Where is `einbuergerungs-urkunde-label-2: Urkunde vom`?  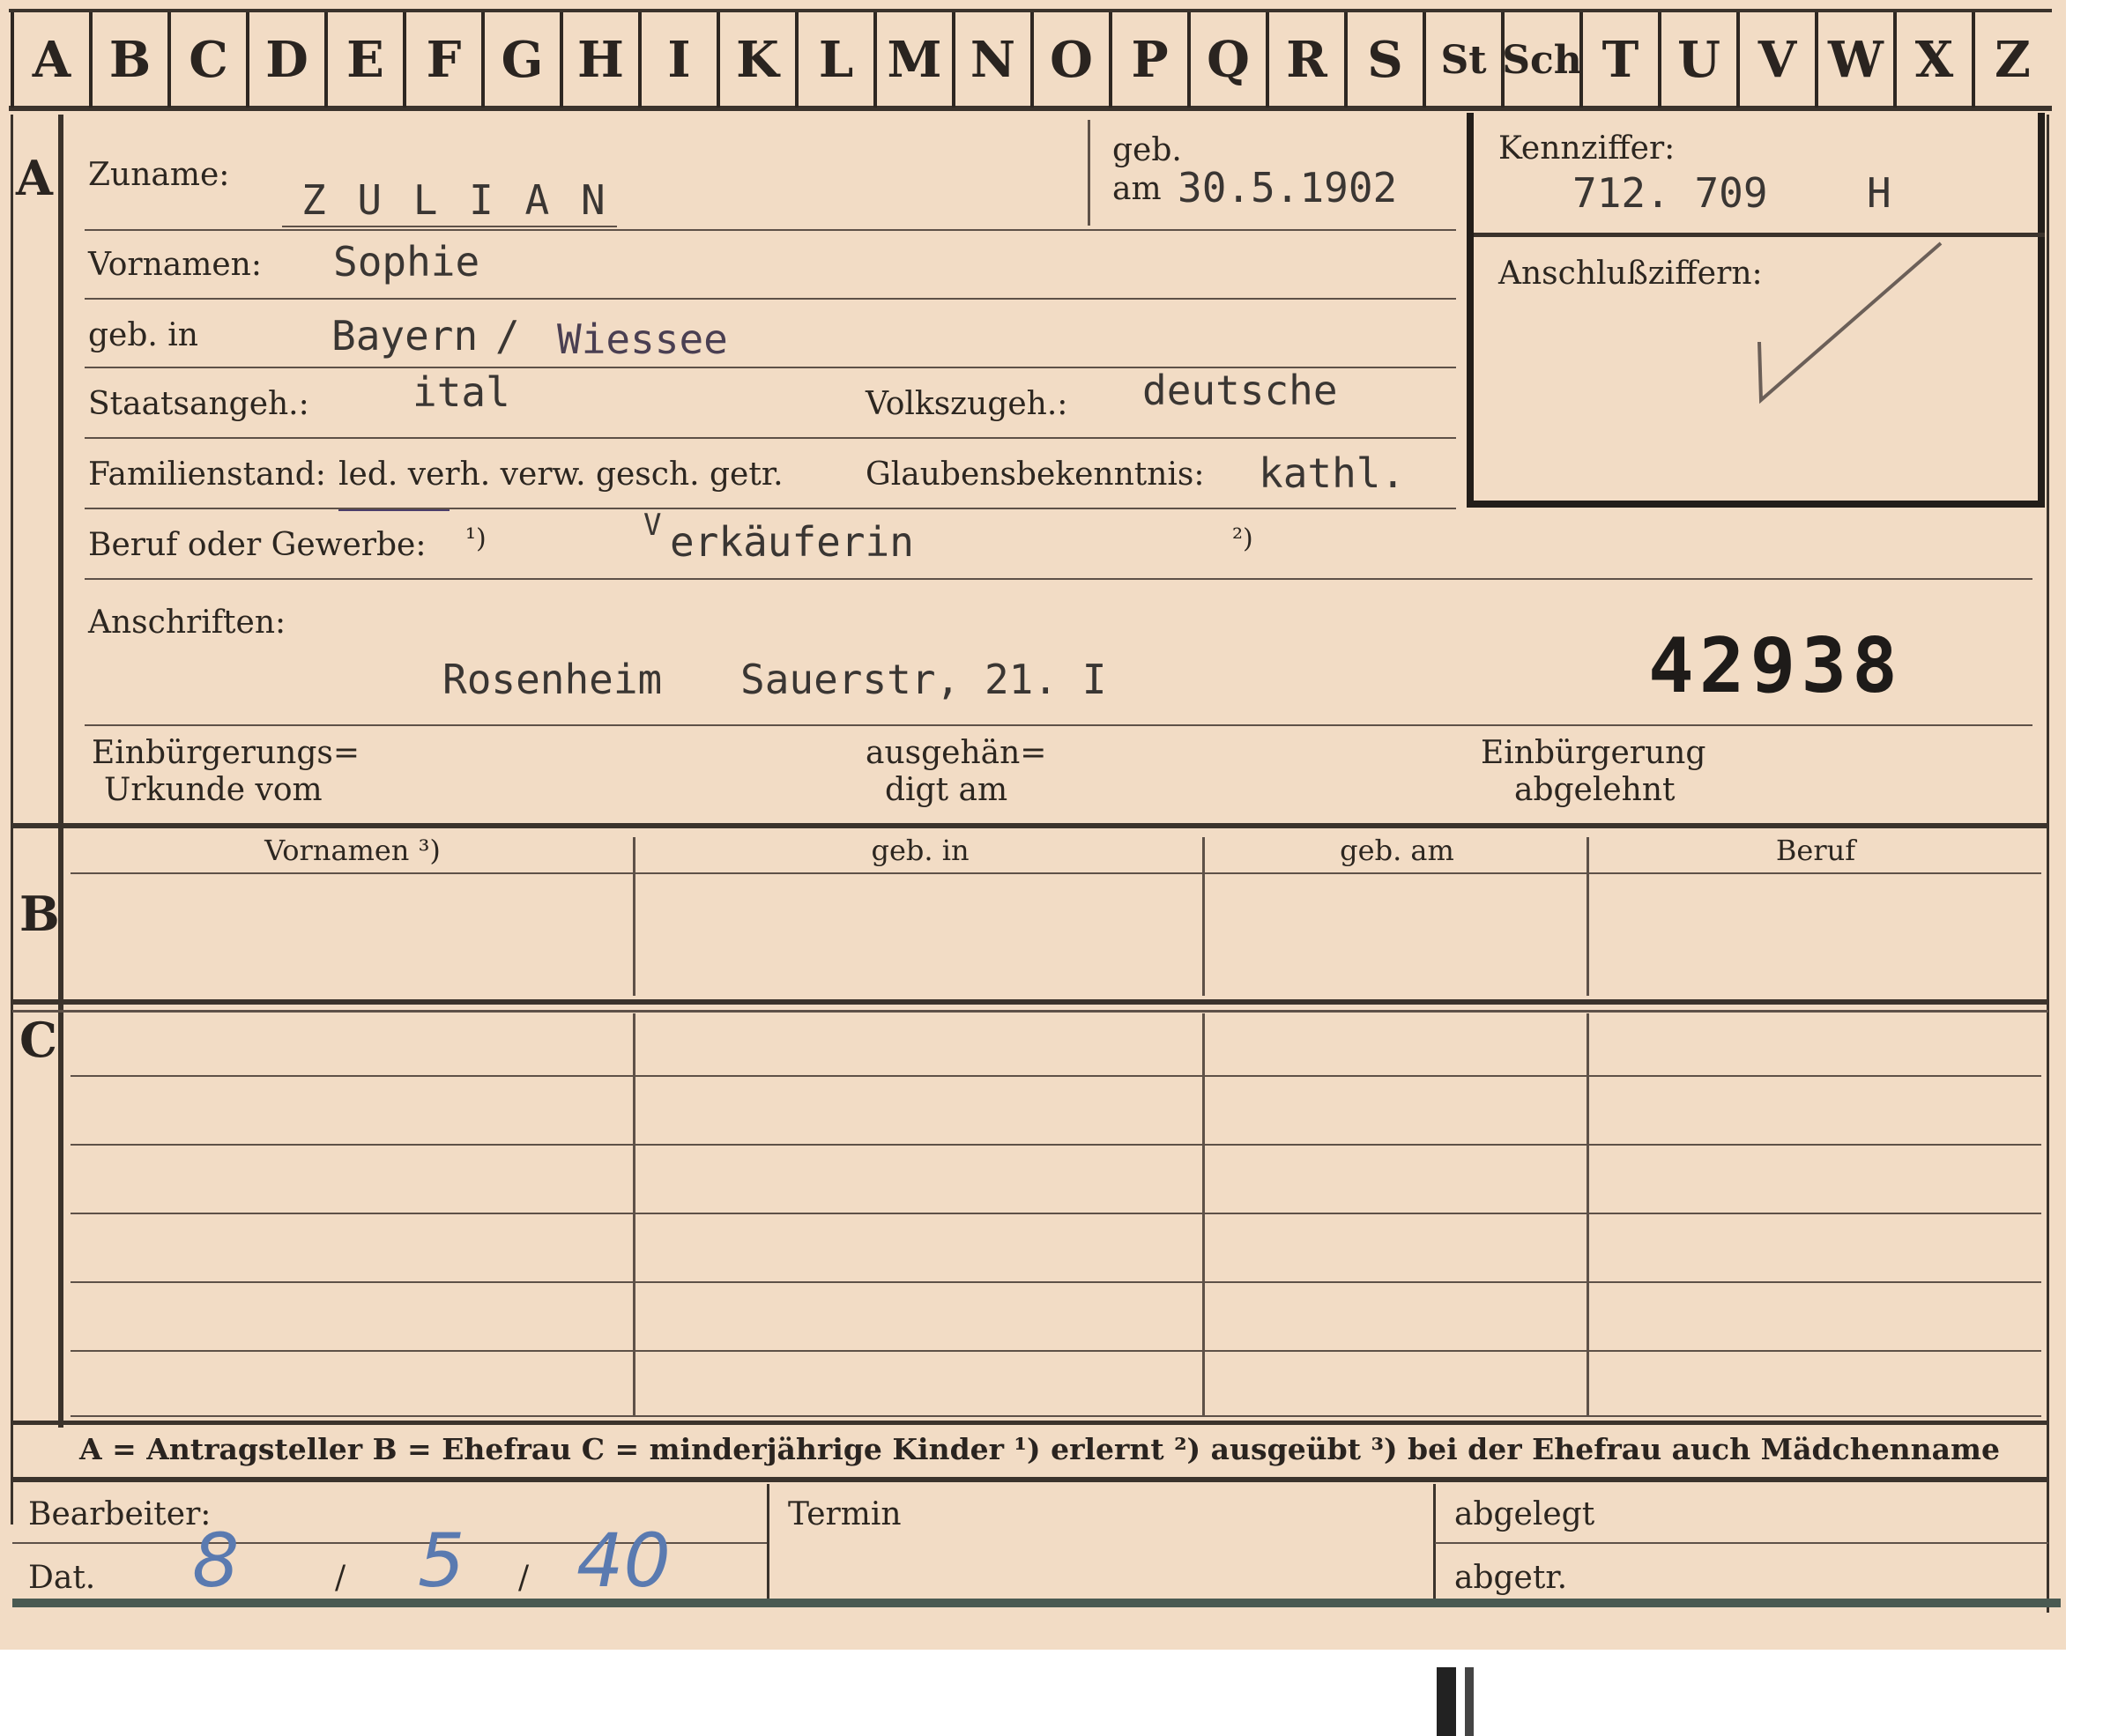
einbuergerungs-urkunde-label-2: Urkunde vom is located at coordinates (213, 790).